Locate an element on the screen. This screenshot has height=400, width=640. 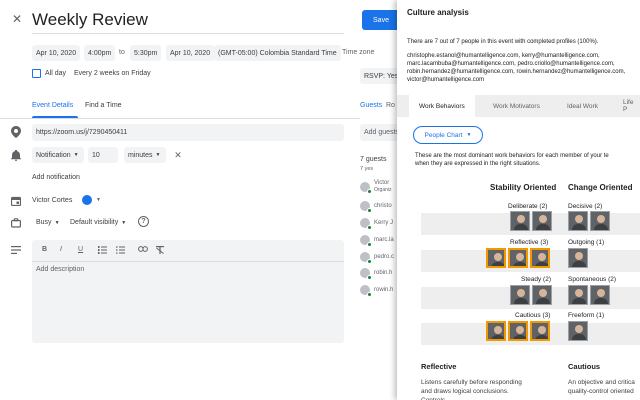
guest-yes-count: 7 yes is located at coordinates (367, 169).